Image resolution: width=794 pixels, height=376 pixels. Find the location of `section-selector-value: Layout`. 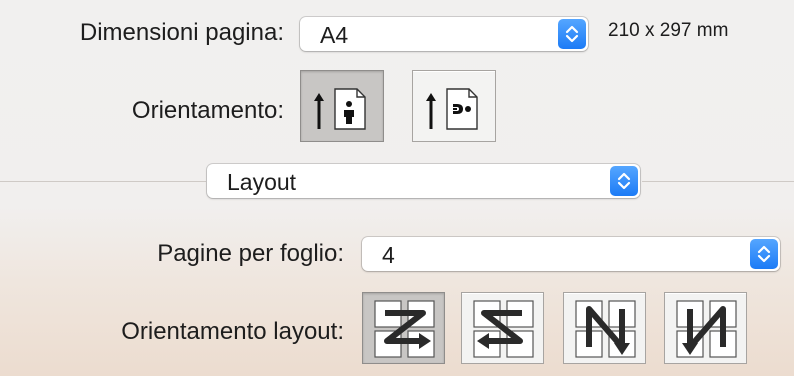

section-selector-value: Layout is located at coordinates (262, 182).